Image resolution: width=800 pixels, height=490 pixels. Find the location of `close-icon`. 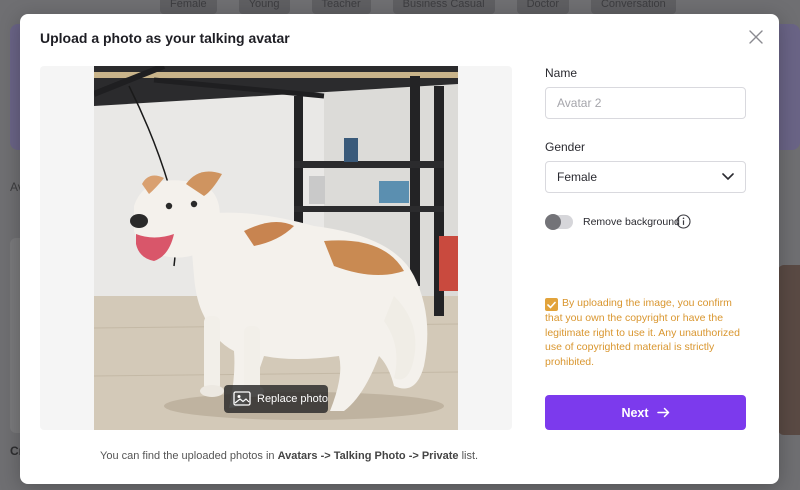

close-icon is located at coordinates (756, 37).